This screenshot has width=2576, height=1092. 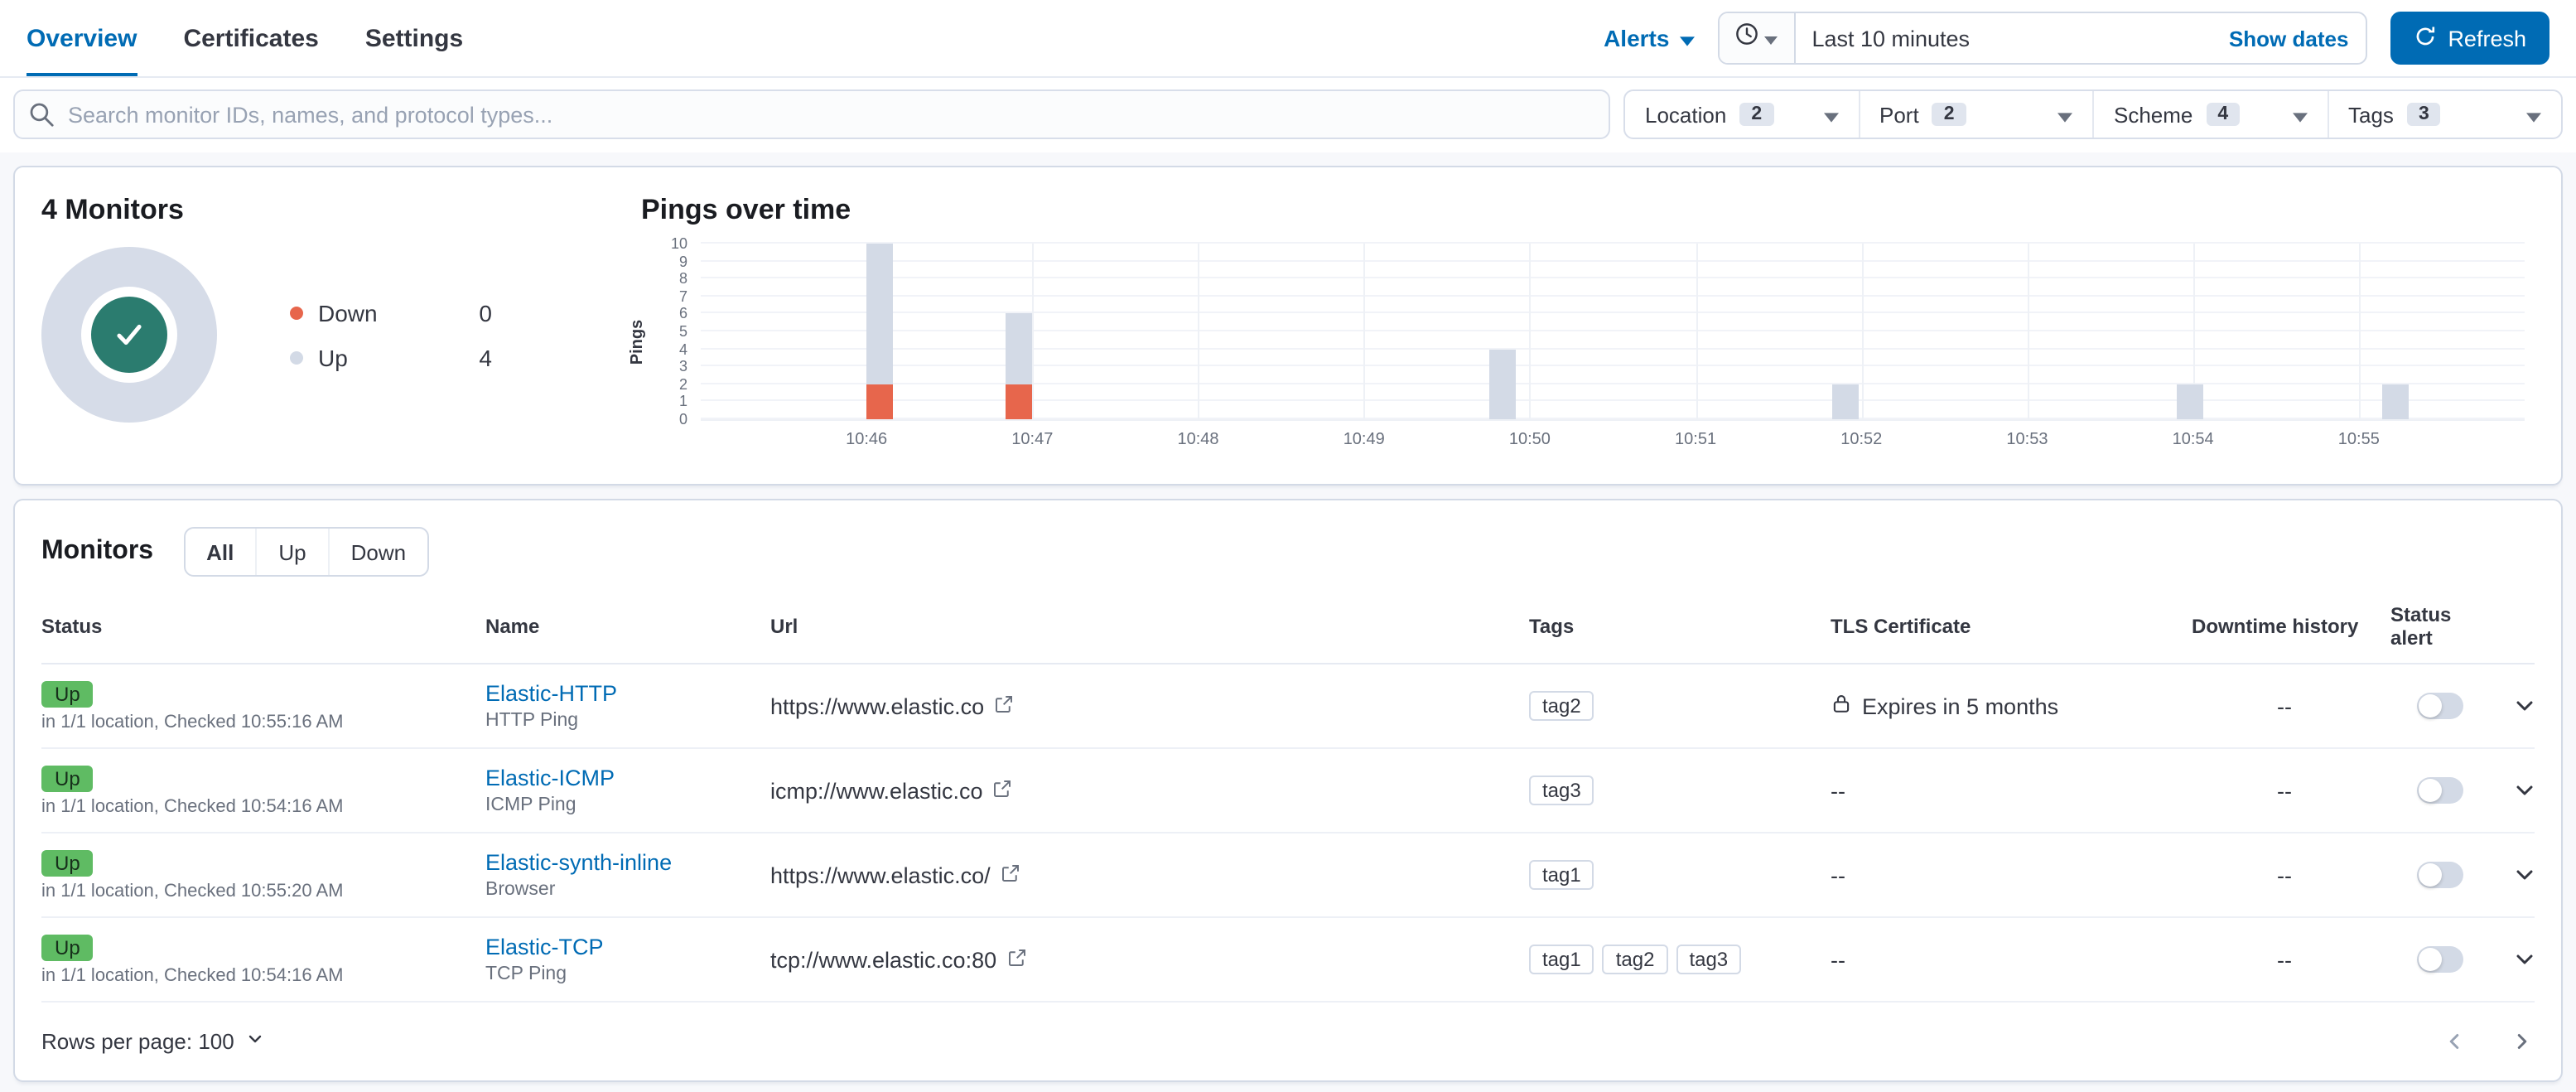 I want to click on tls-text: Expires in 5 months, so click(x=1961, y=705).